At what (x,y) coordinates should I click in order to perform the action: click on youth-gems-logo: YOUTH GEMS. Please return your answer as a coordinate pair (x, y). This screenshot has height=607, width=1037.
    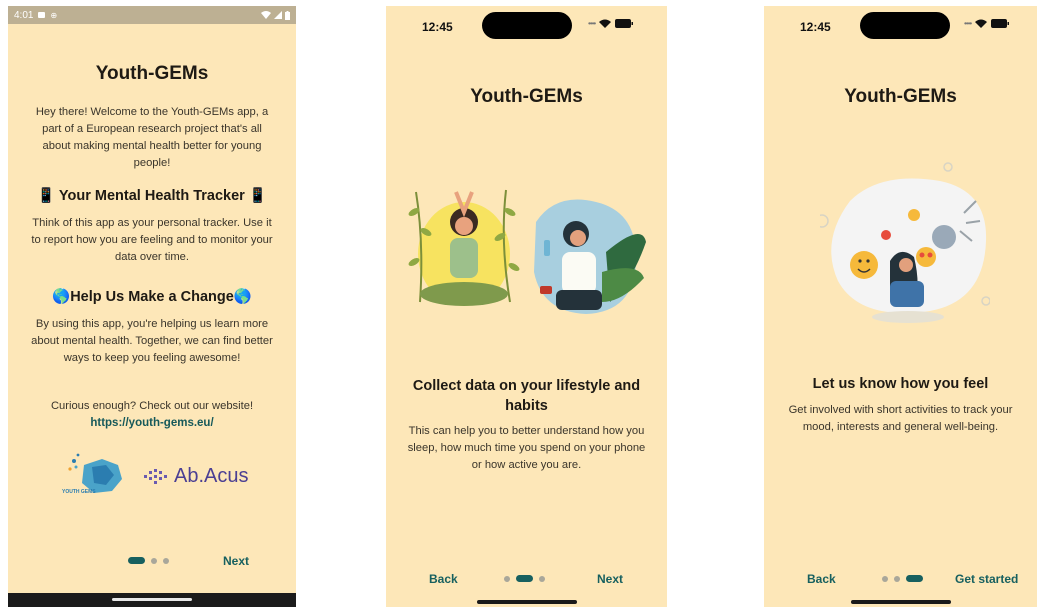
    Looking at the image, I should click on (95, 477).